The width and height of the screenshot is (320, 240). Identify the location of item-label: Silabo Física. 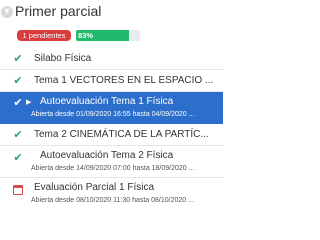
(63, 58).